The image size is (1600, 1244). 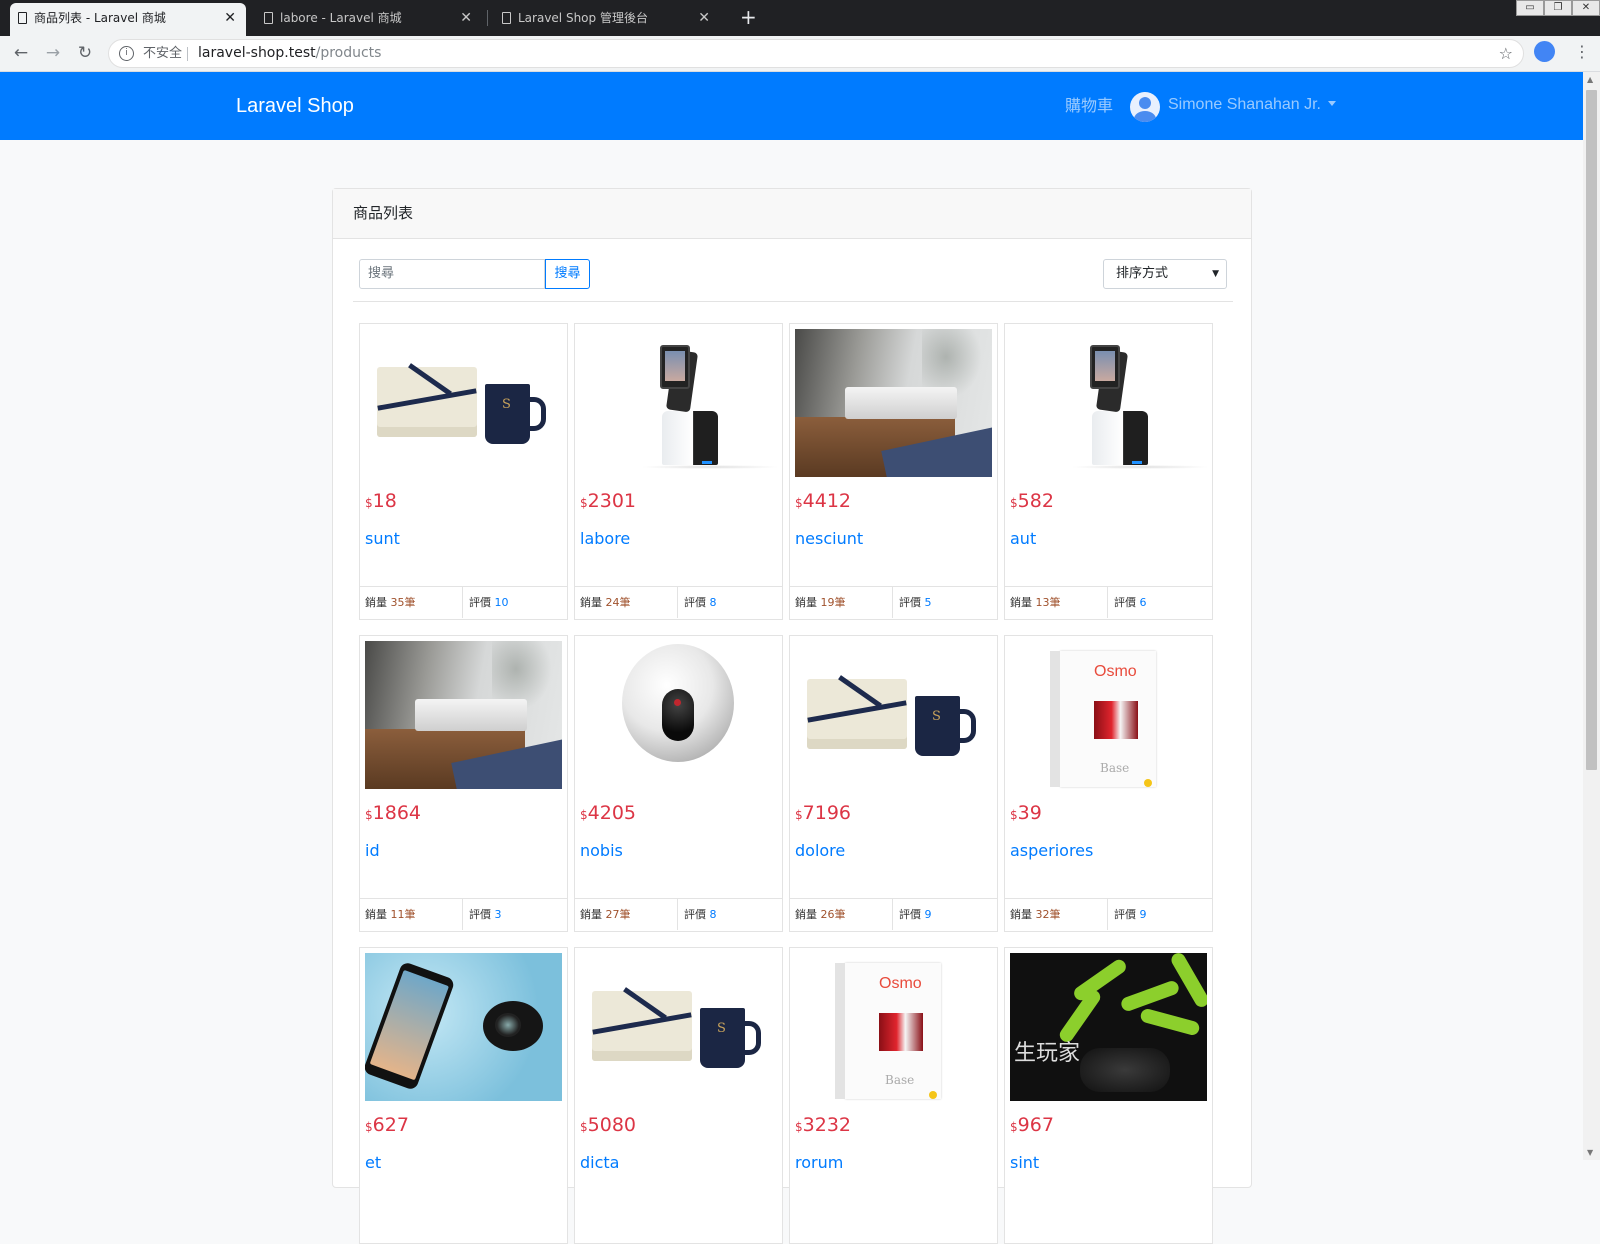 I want to click on product-card: Osmo Base $39 asperiores 銷量 32筆 評價 9, so click(x=1108, y=783).